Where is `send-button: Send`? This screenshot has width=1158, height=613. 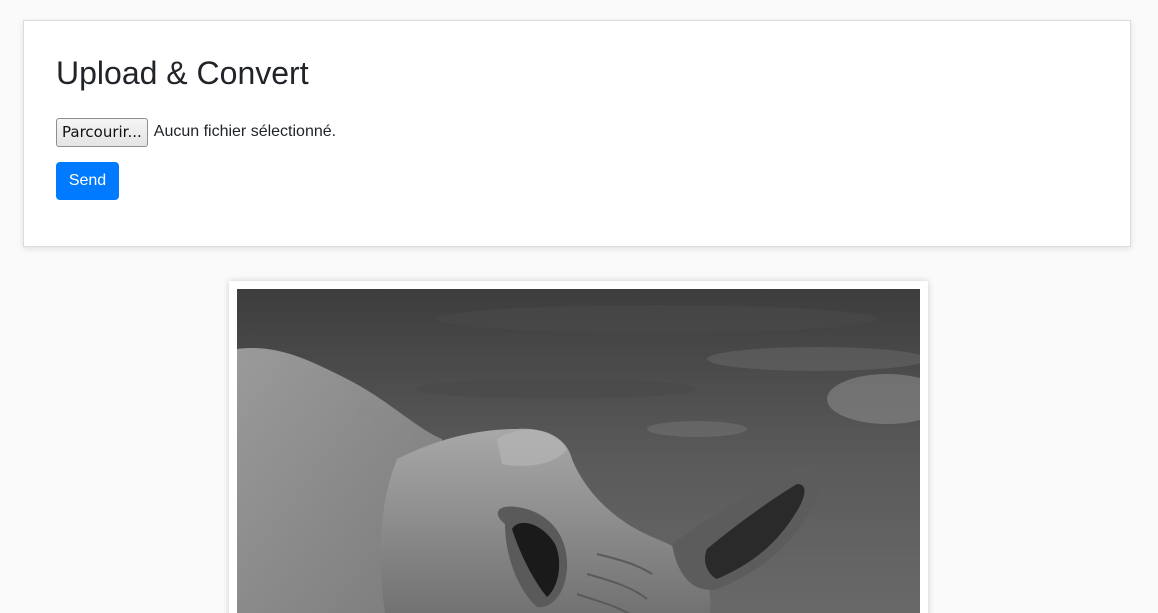
send-button: Send is located at coordinates (87, 181).